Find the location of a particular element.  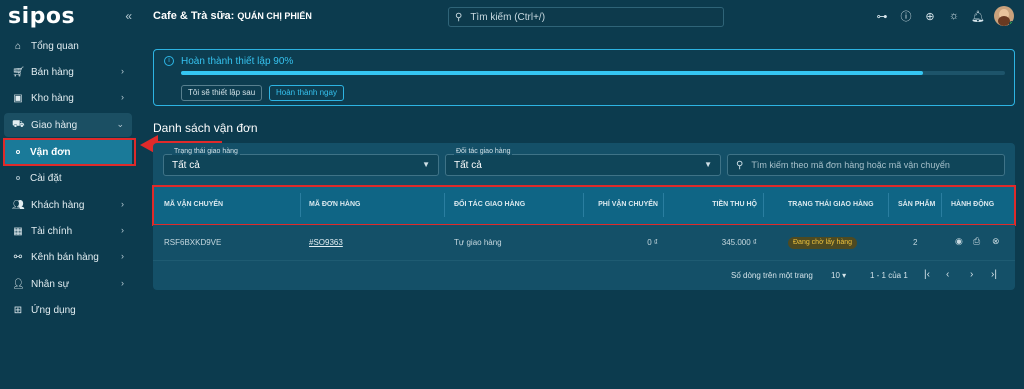

status-filter-label: Trạng thái giao hàng is located at coordinates (206, 151).